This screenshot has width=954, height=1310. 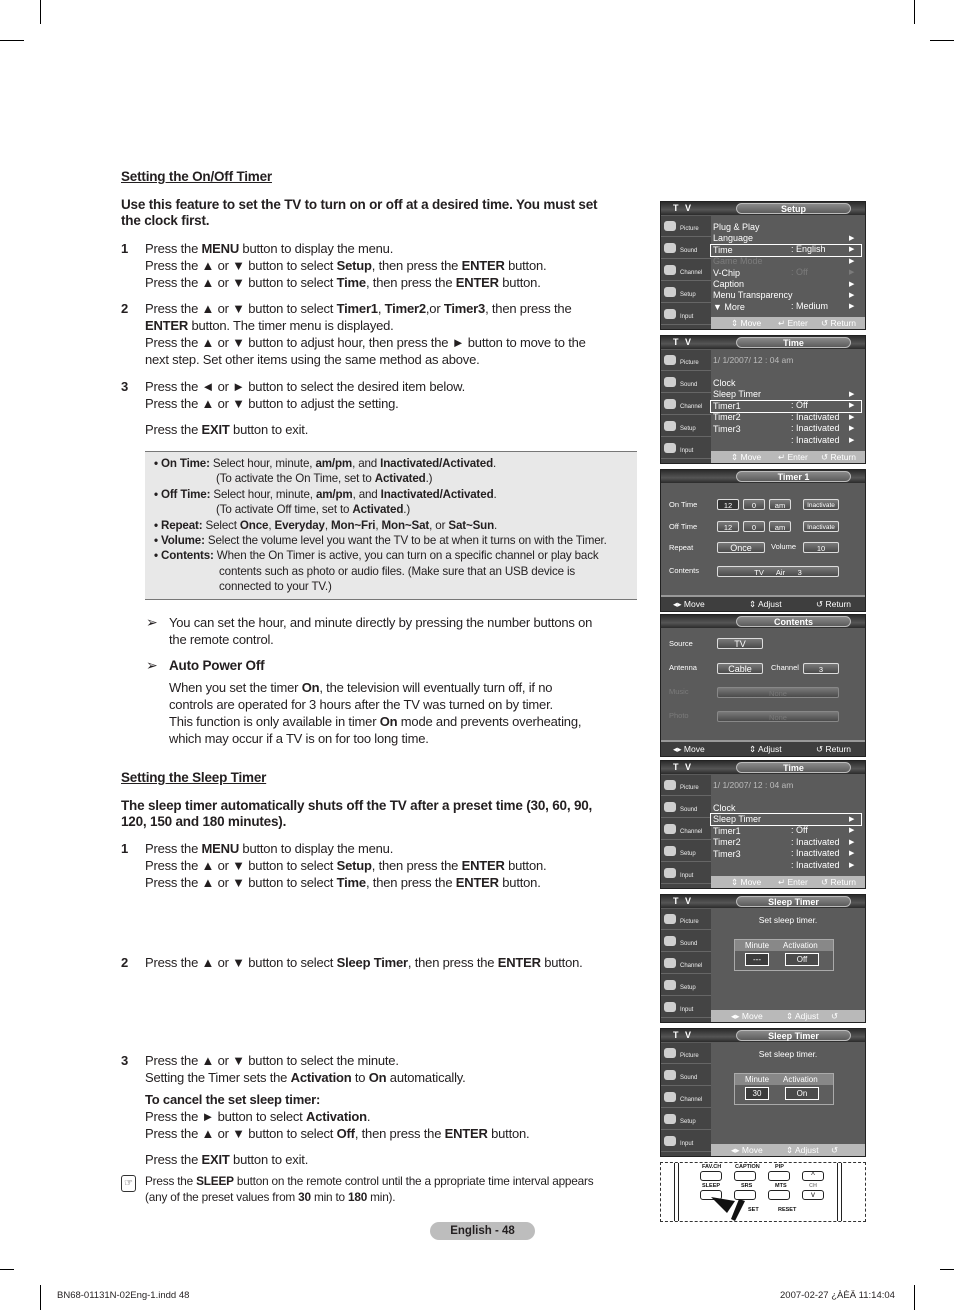 What do you see at coordinates (263, 494) in the screenshot?
I see `text: Select hour, minute,` at bounding box center [263, 494].